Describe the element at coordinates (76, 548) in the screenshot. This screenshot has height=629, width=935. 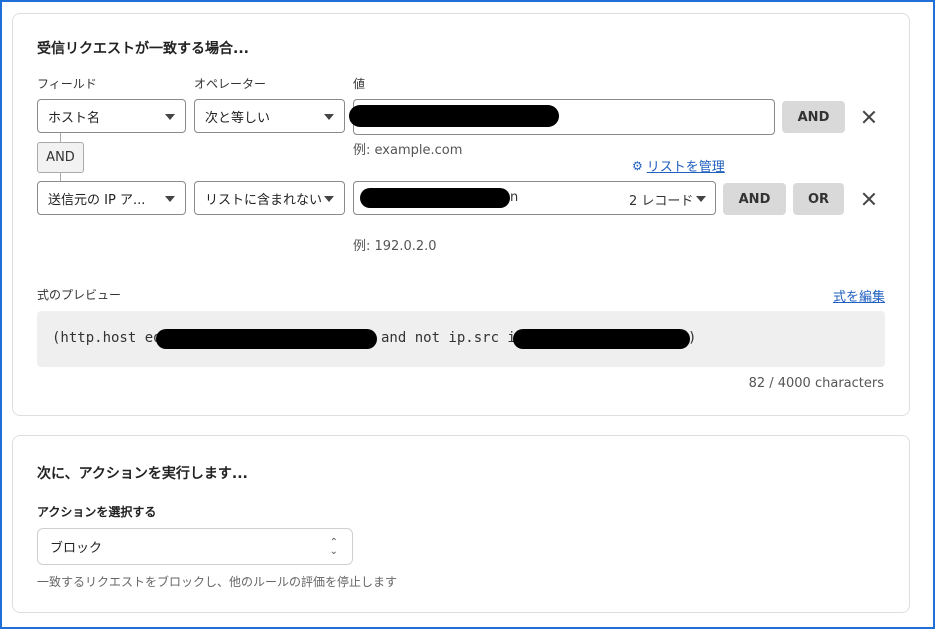
I see `action-select-value: ブロック` at that location.